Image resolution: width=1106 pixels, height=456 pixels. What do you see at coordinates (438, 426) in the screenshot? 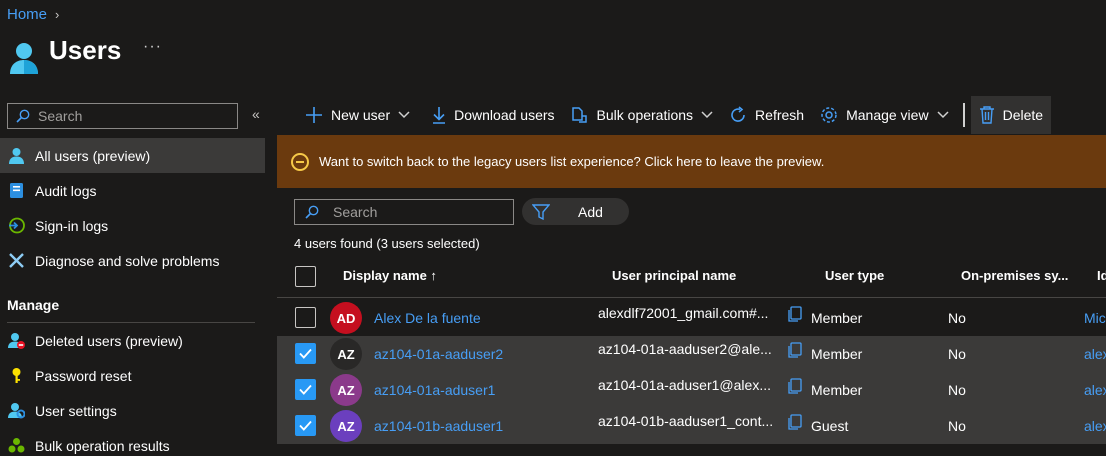
I see `user-name-link: az104-01b-aaduser1` at bounding box center [438, 426].